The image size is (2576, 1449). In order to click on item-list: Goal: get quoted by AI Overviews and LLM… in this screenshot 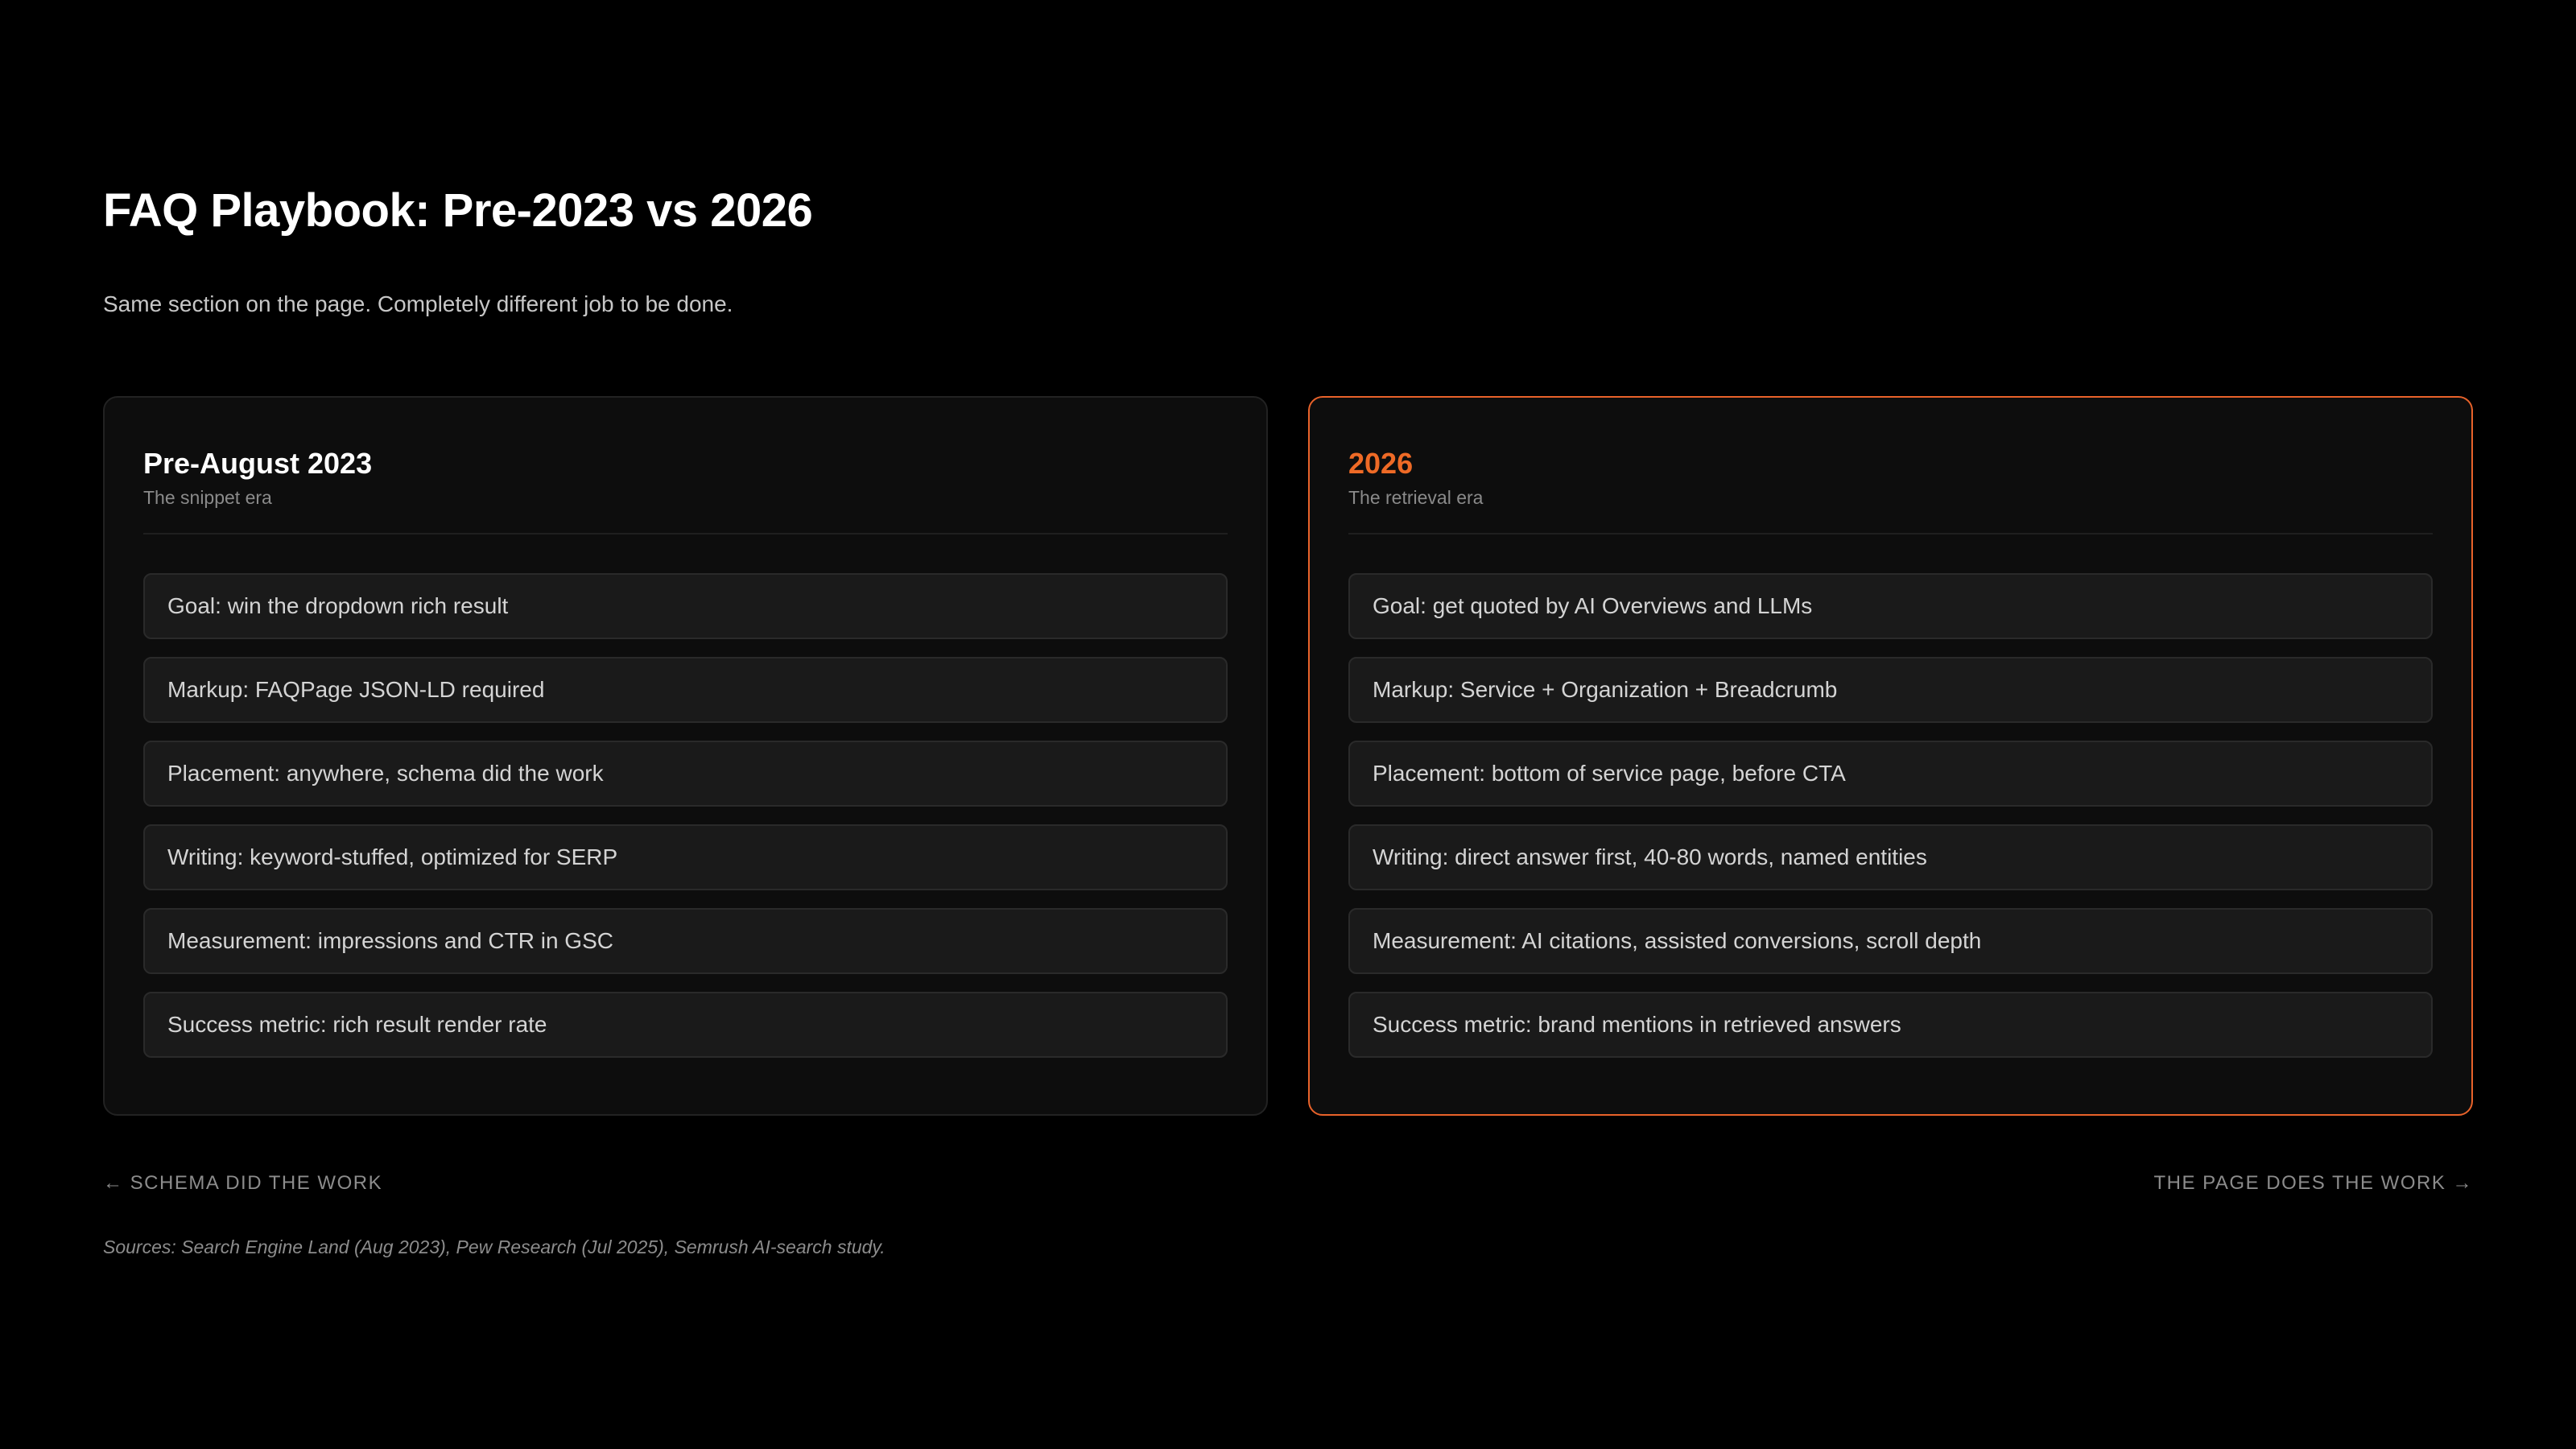, I will do `click(1890, 815)`.